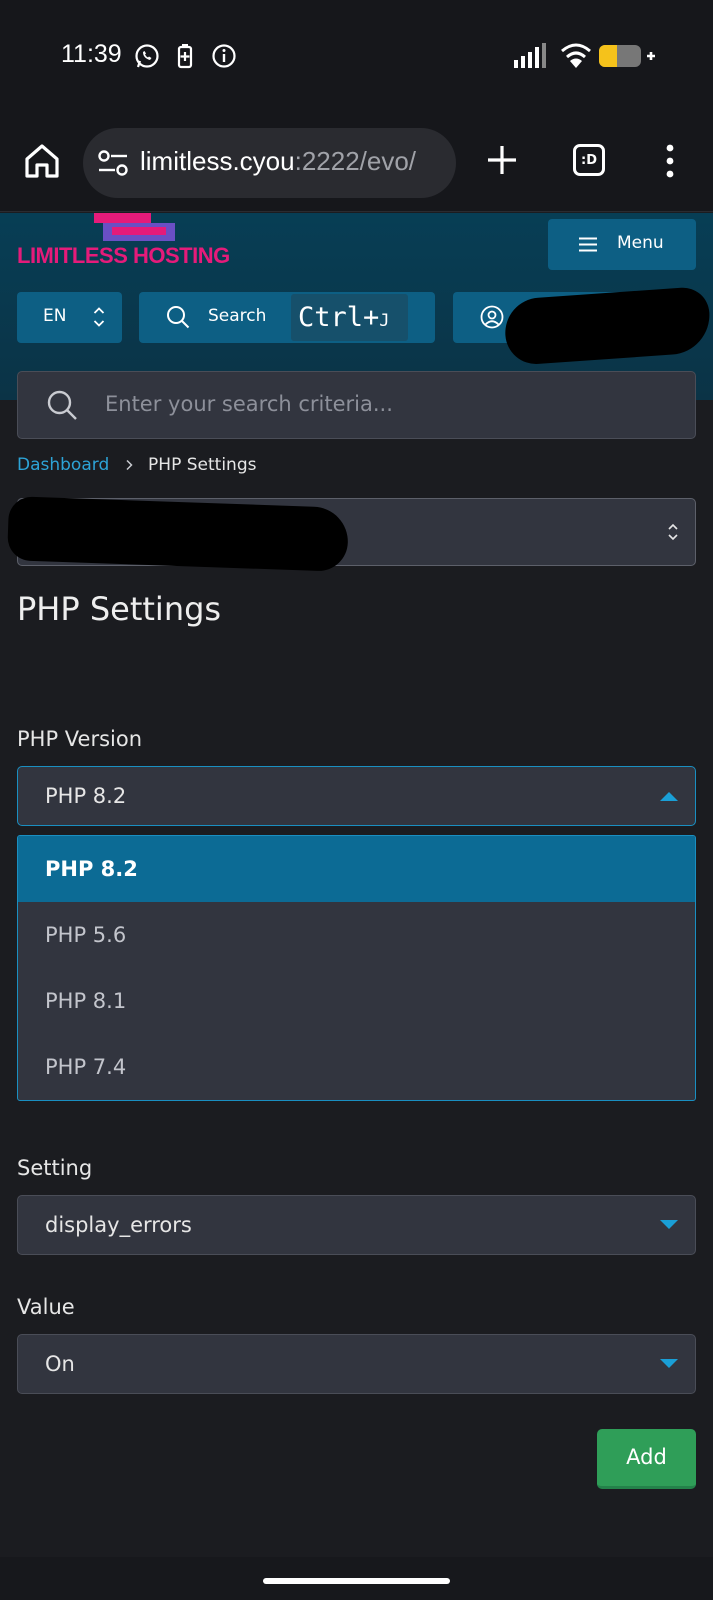  What do you see at coordinates (178, 534) in the screenshot?
I see `redaction-mark` at bounding box center [178, 534].